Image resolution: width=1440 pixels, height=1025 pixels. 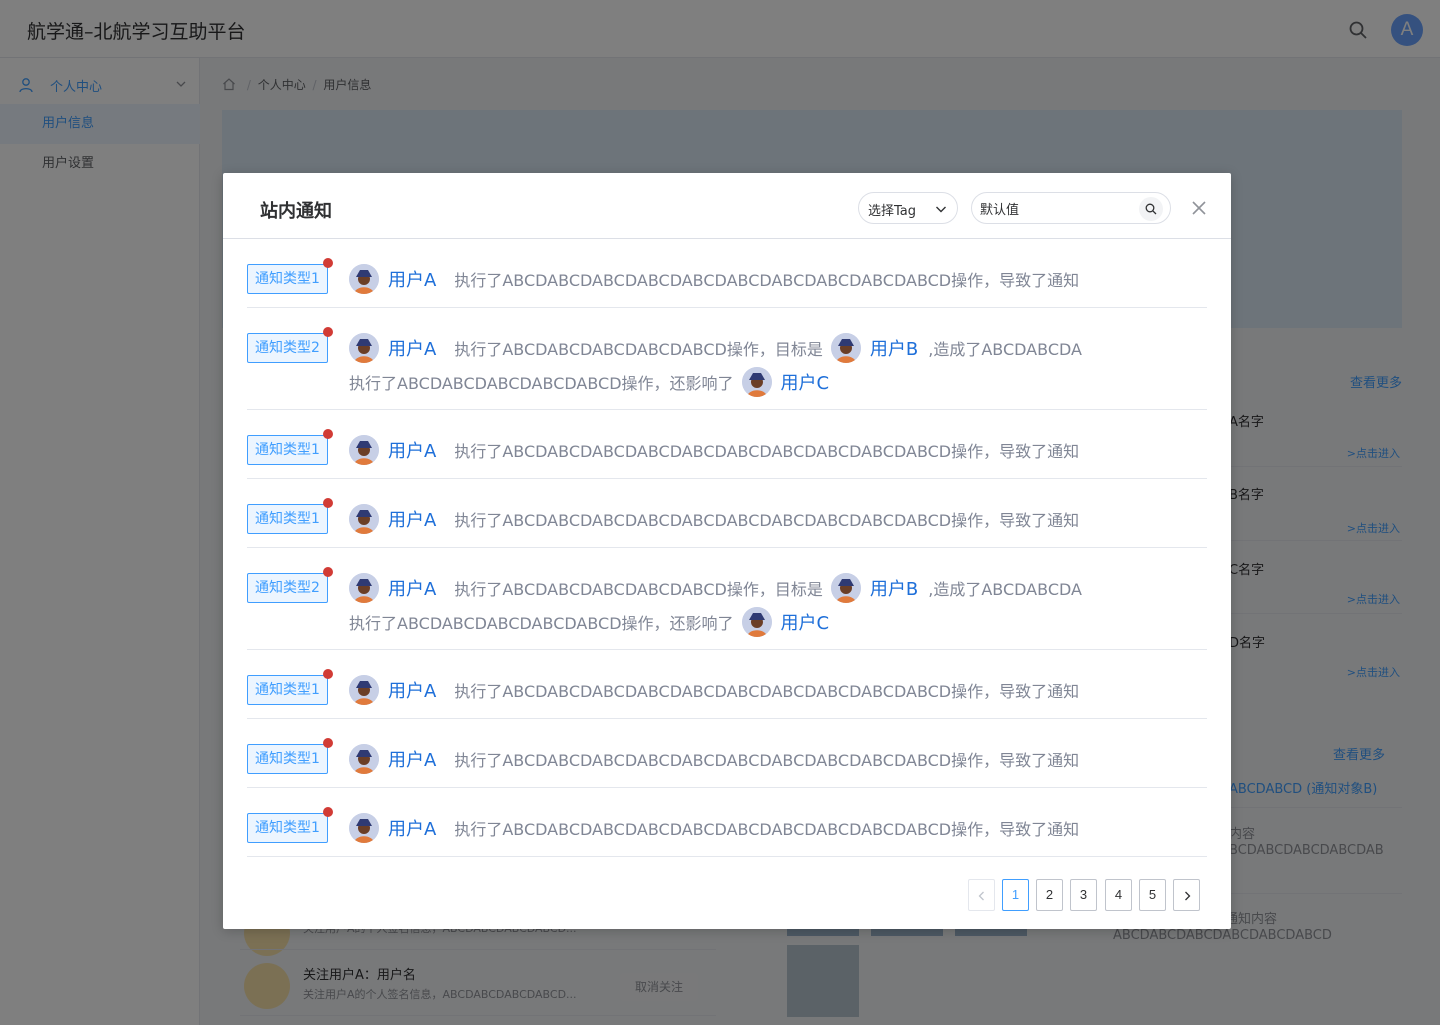 I want to click on page-button: 2, so click(x=1049, y=895).